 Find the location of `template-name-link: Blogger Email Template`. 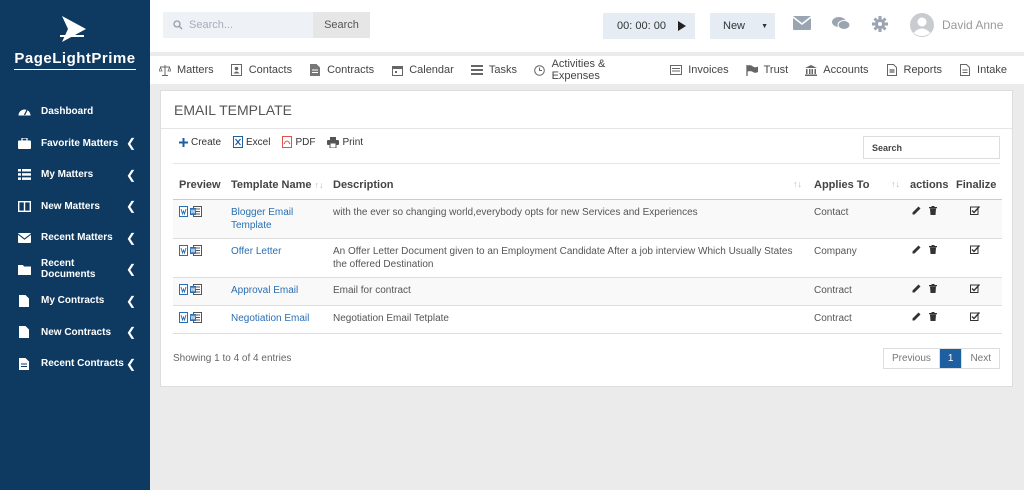

template-name-link: Blogger Email Template is located at coordinates (262, 219).